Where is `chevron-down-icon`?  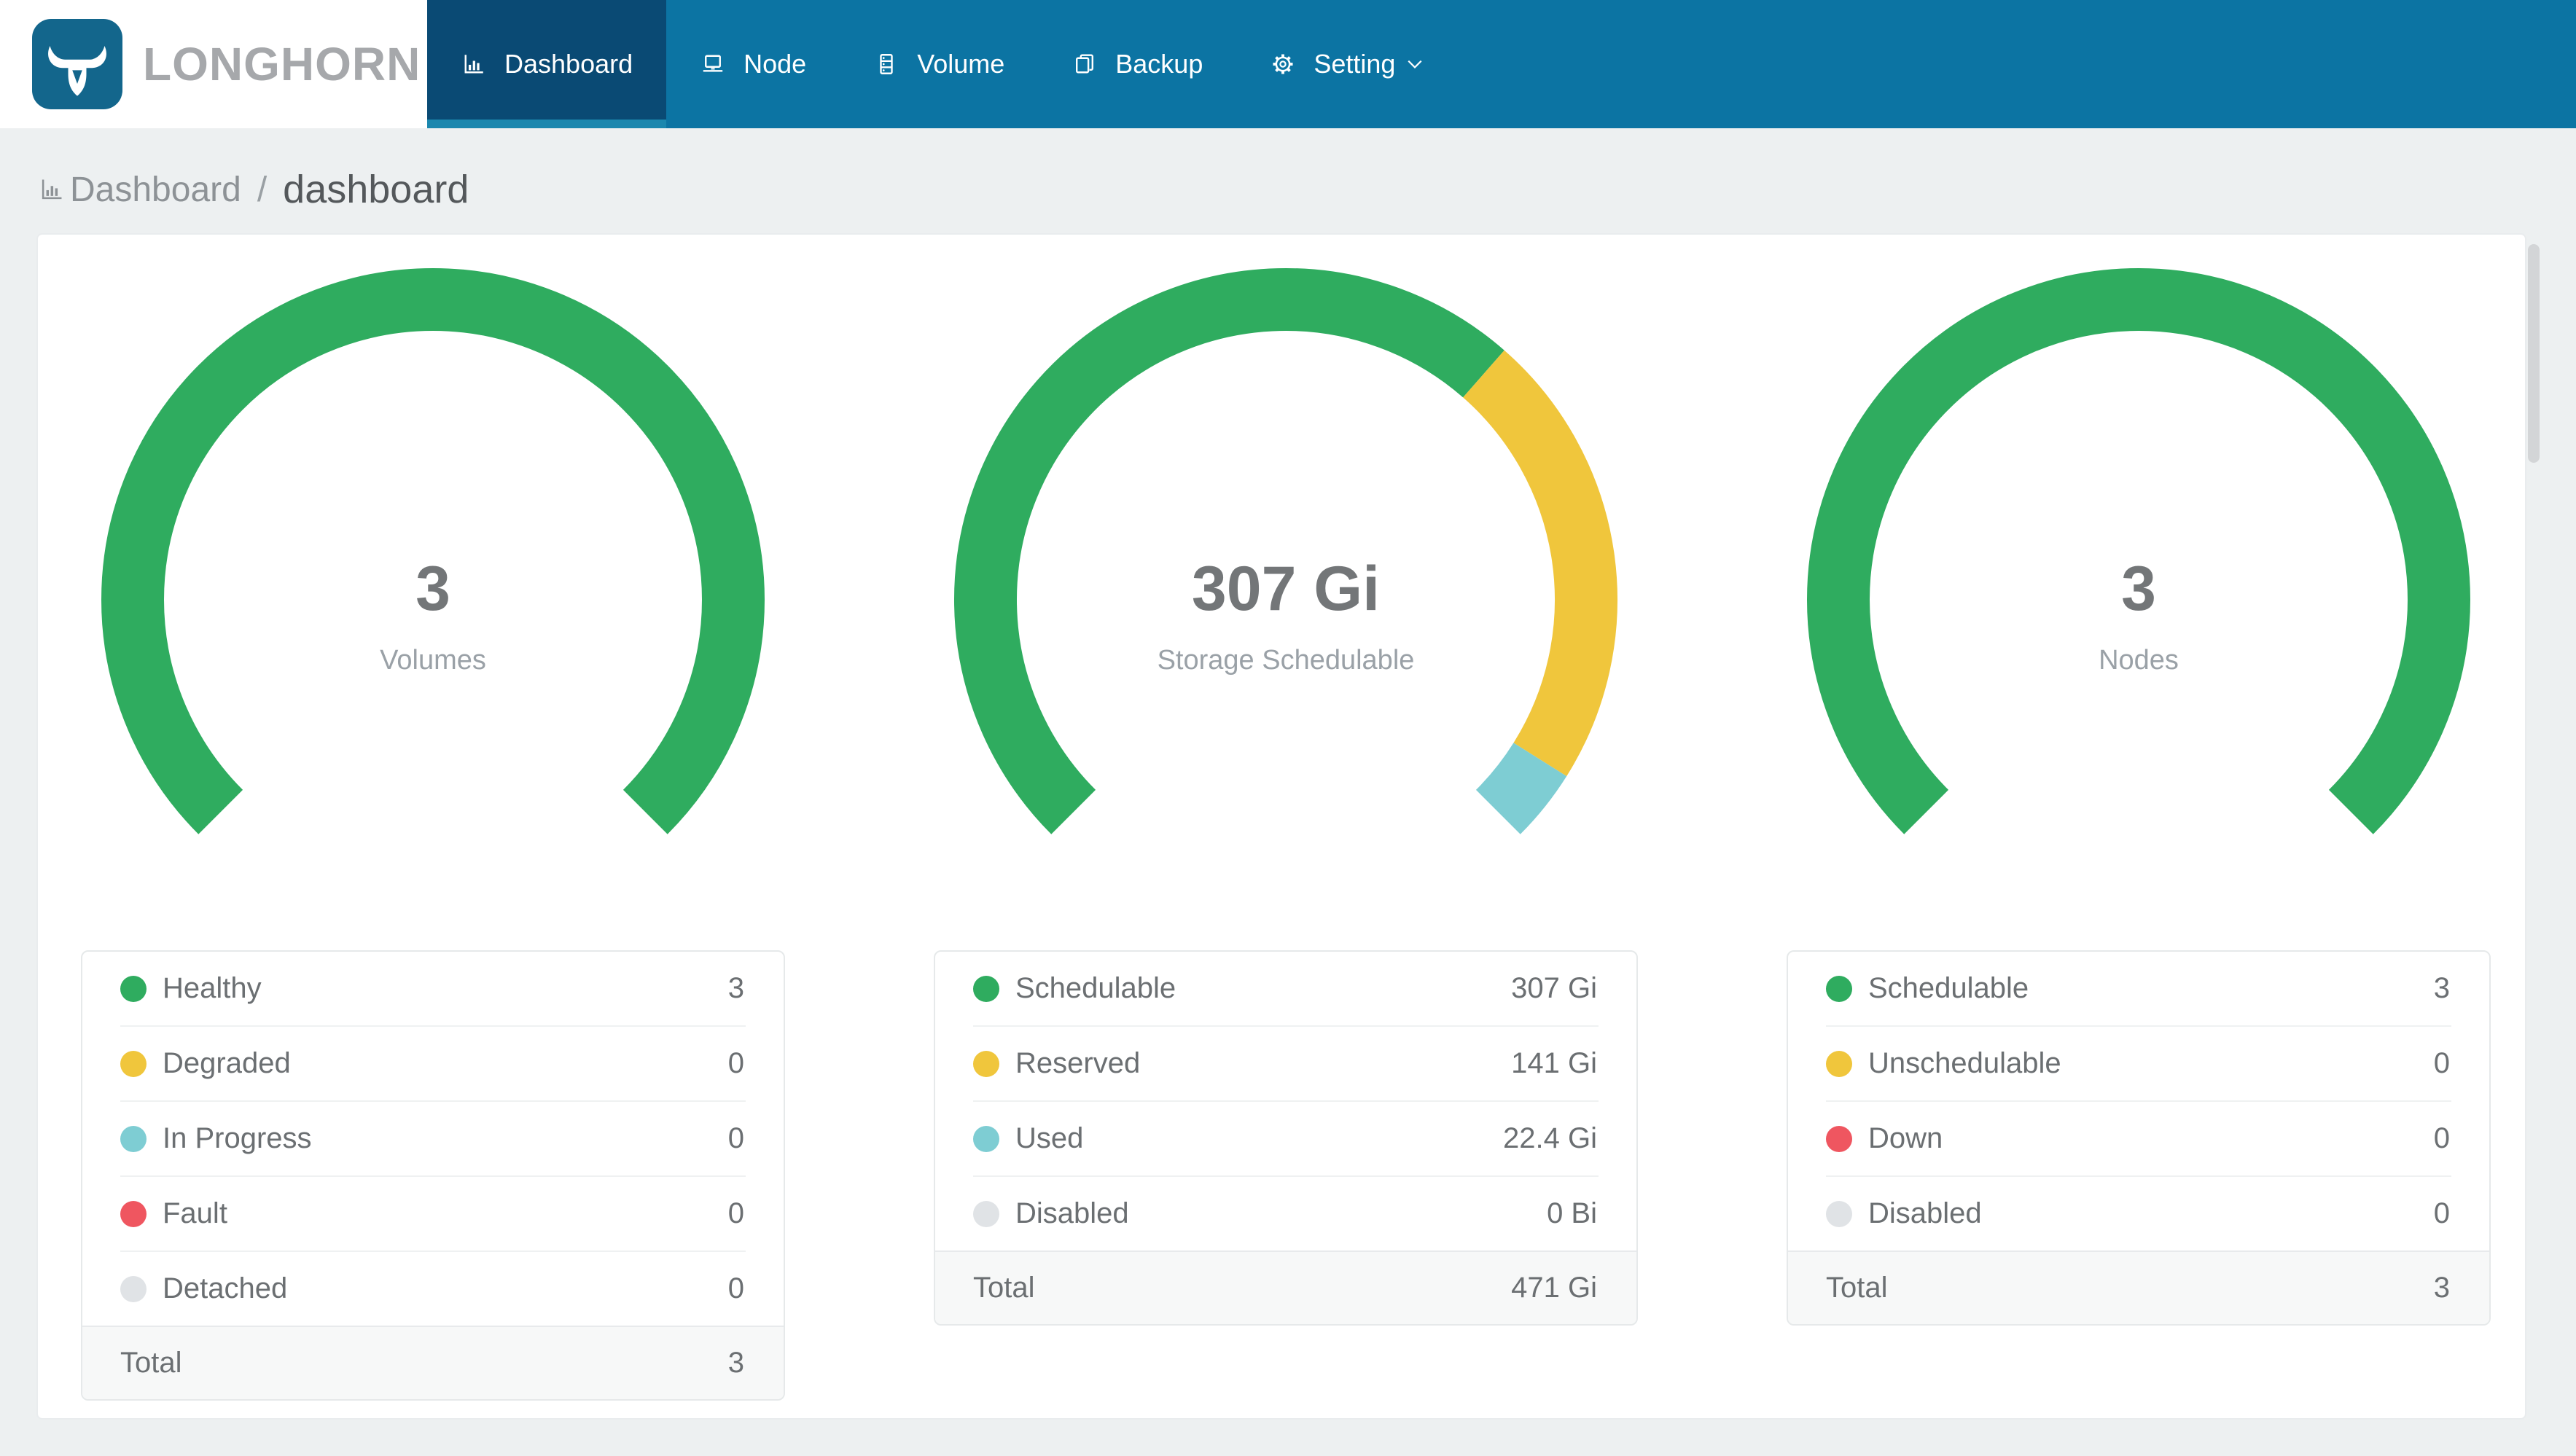 chevron-down-icon is located at coordinates (1415, 64).